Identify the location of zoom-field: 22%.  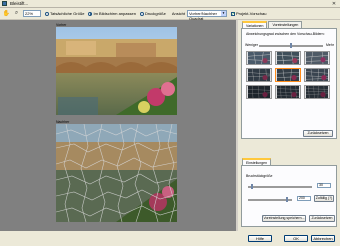
(32, 13).